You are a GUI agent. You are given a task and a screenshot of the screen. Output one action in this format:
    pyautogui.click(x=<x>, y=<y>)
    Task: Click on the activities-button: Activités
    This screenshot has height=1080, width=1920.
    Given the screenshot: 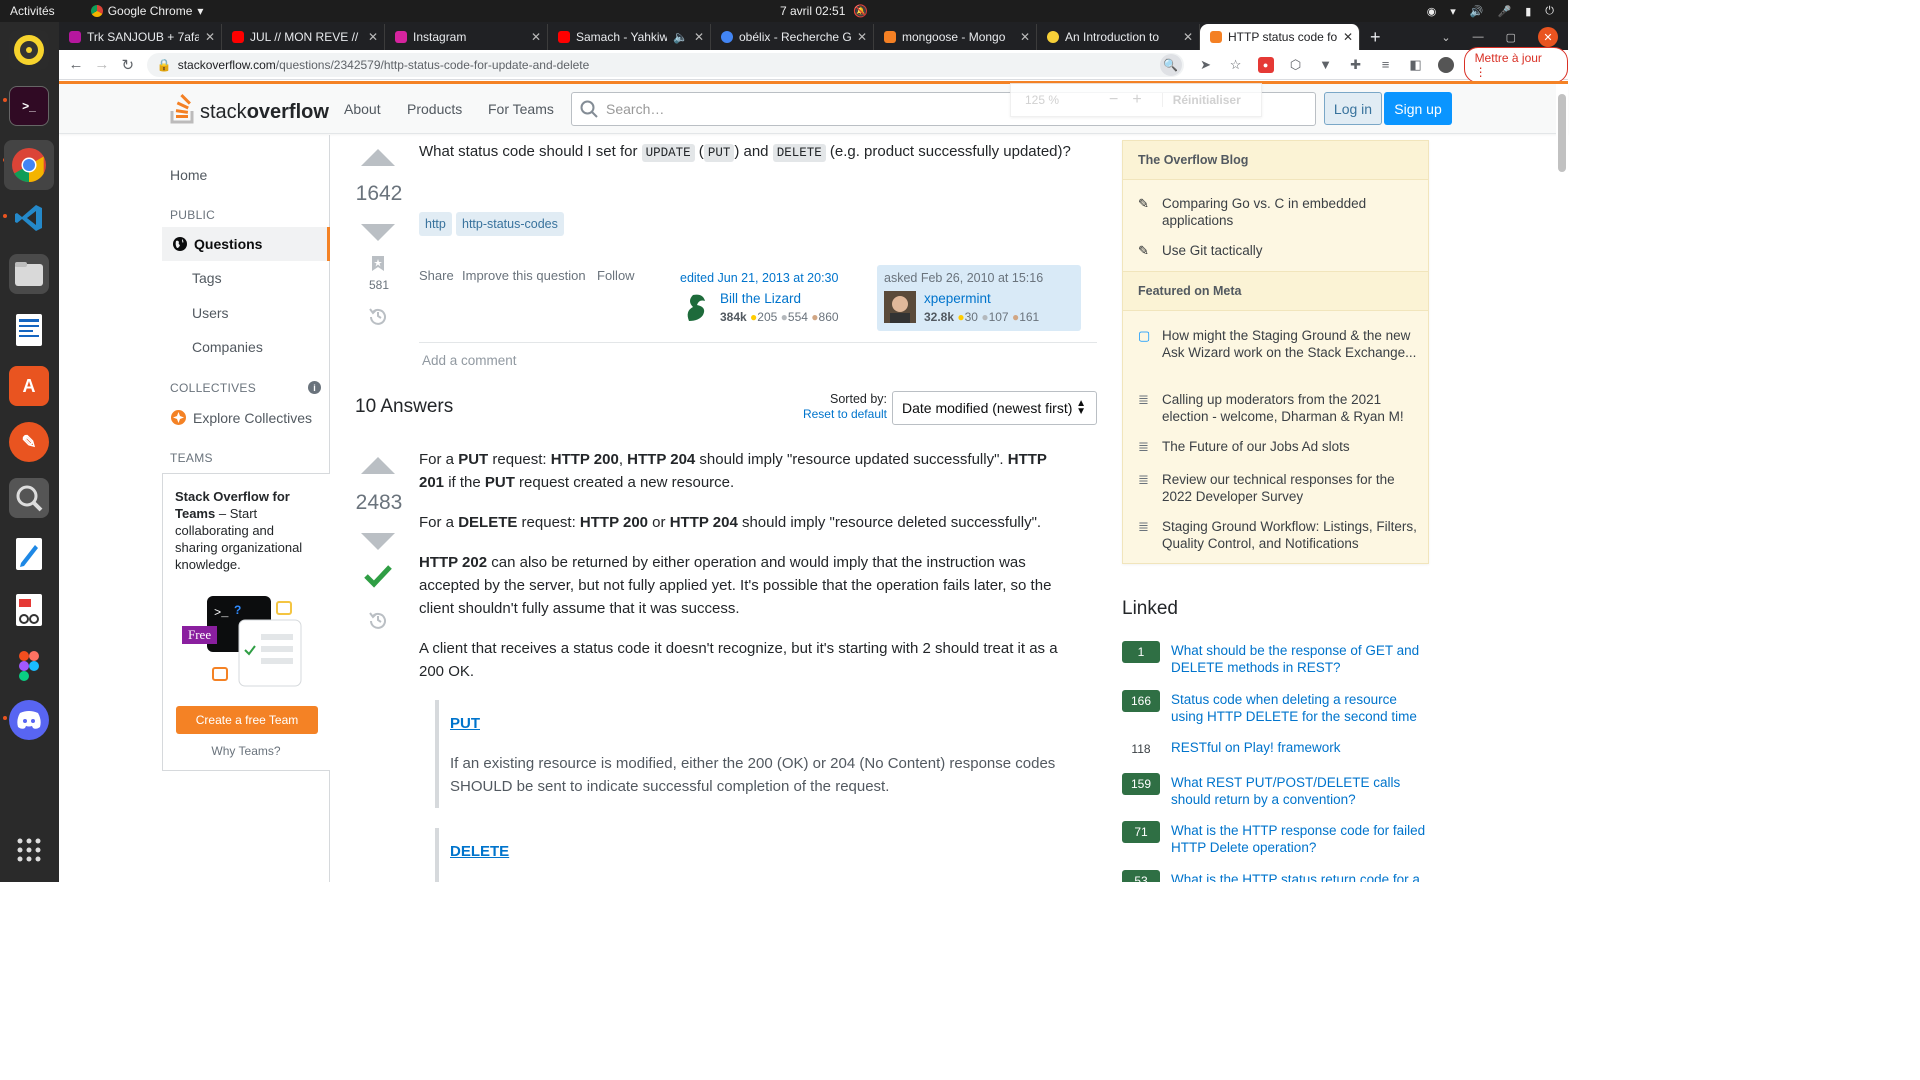 What is the action you would take?
    pyautogui.click(x=32, y=11)
    